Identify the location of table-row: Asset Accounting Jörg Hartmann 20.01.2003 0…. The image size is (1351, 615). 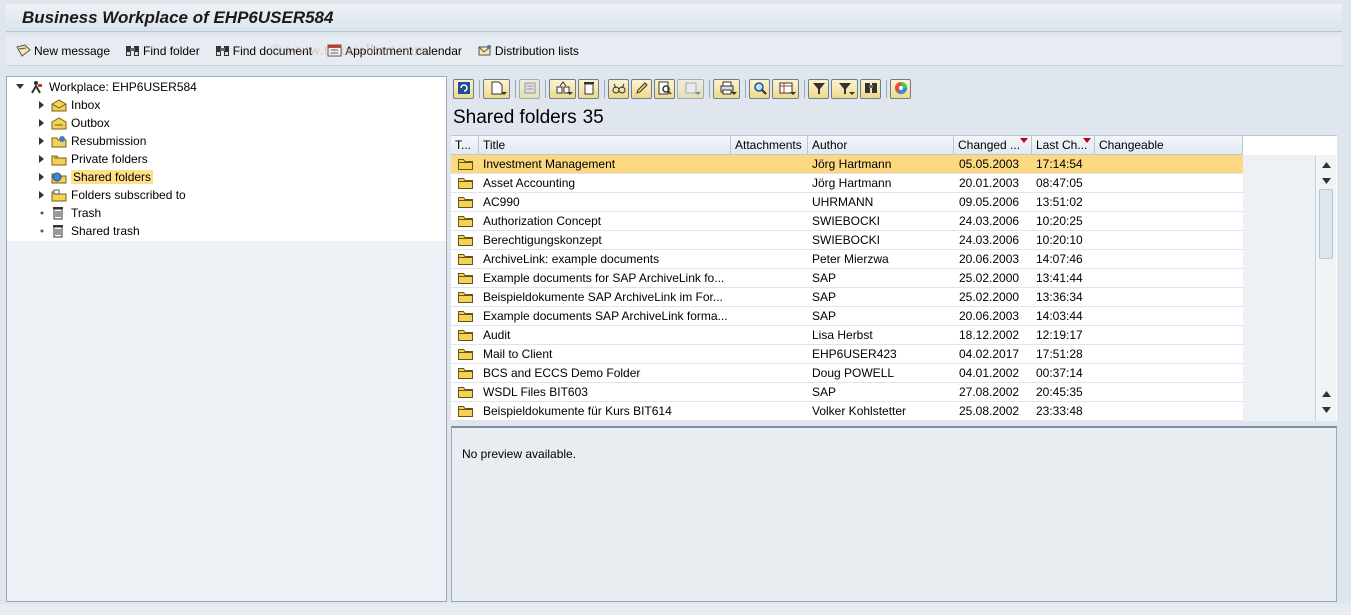
(847, 183).